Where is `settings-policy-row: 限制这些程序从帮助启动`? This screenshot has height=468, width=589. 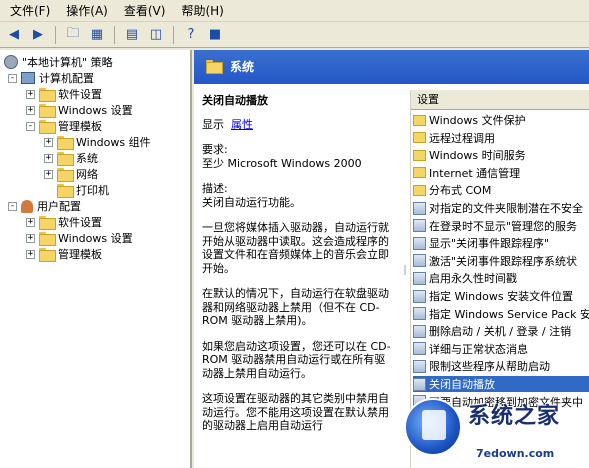 settings-policy-row: 限制这些程序从帮助启动 is located at coordinates (501, 366).